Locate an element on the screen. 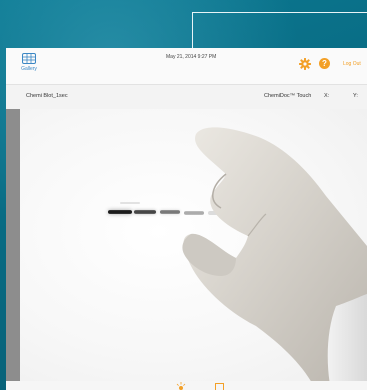 This screenshot has height=390, width=367. gallery-label: Gallery is located at coordinates (29, 69).